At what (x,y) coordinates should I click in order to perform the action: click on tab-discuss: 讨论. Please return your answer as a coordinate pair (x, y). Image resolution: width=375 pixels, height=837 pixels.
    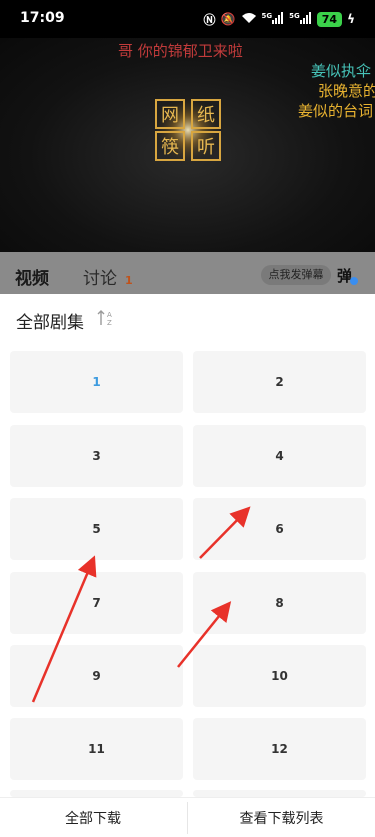
    Looking at the image, I should click on (100, 276).